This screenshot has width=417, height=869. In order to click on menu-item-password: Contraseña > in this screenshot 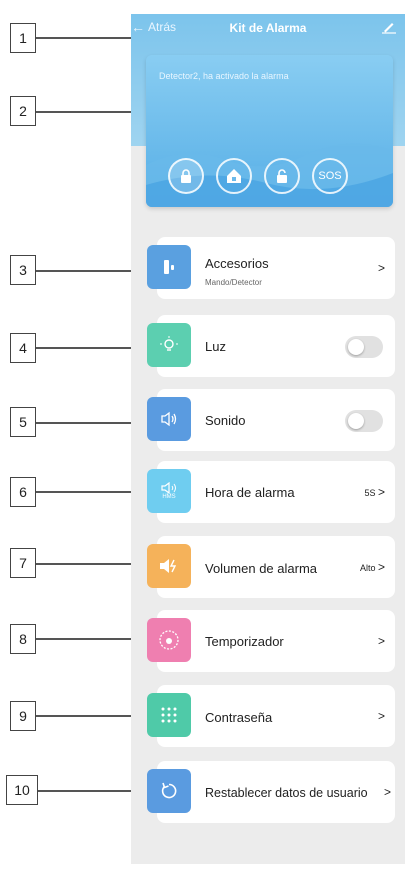, I will do `click(271, 716)`.